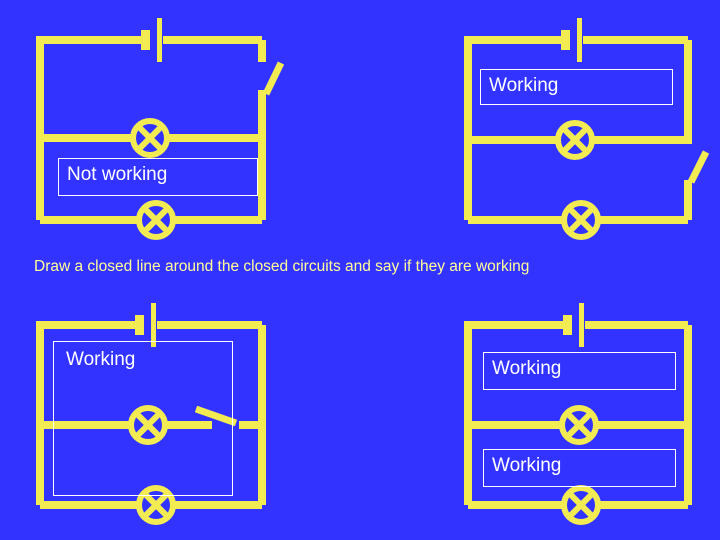  I want to click on verdict-box-top-right: Working, so click(576, 87).